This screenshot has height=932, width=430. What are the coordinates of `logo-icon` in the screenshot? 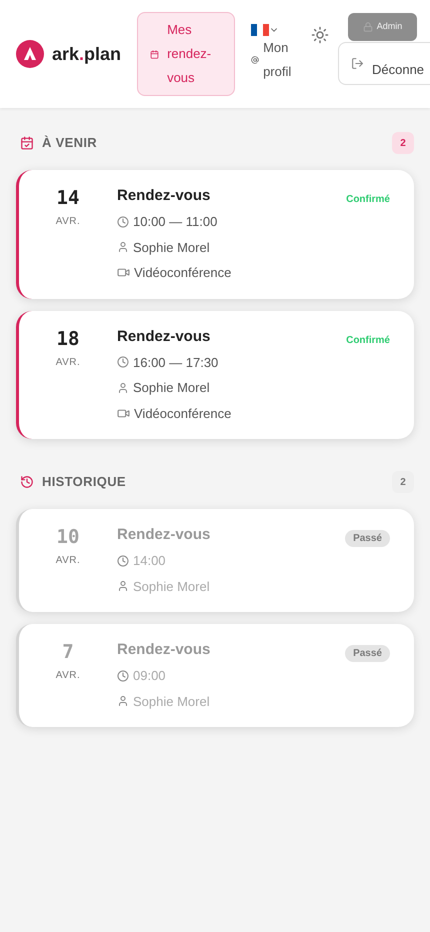 It's located at (30, 54).